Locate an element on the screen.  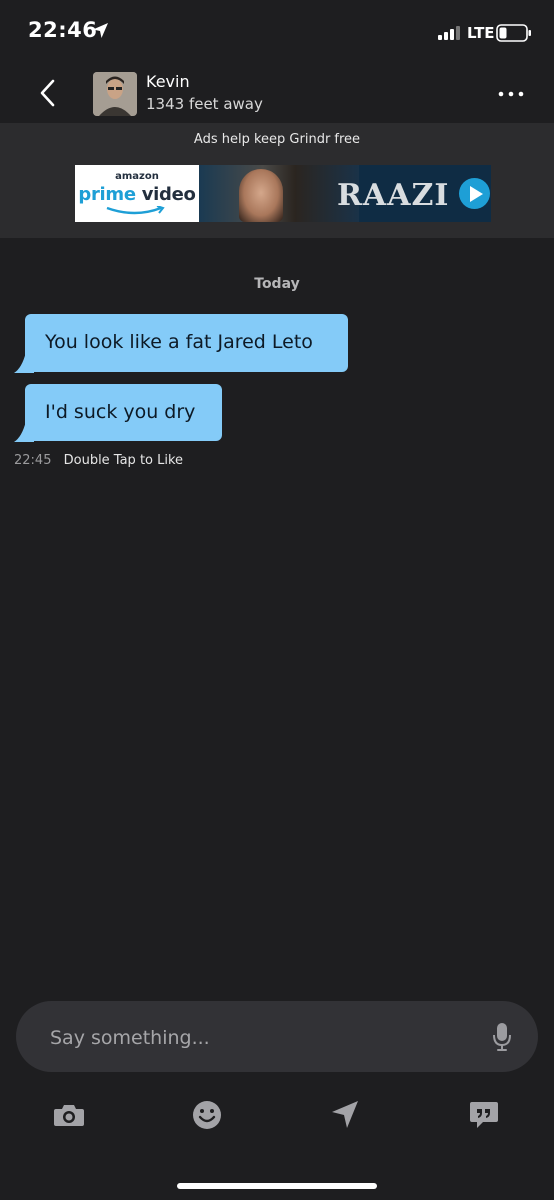
amazon-wordmark: amazon is located at coordinates (137, 176).